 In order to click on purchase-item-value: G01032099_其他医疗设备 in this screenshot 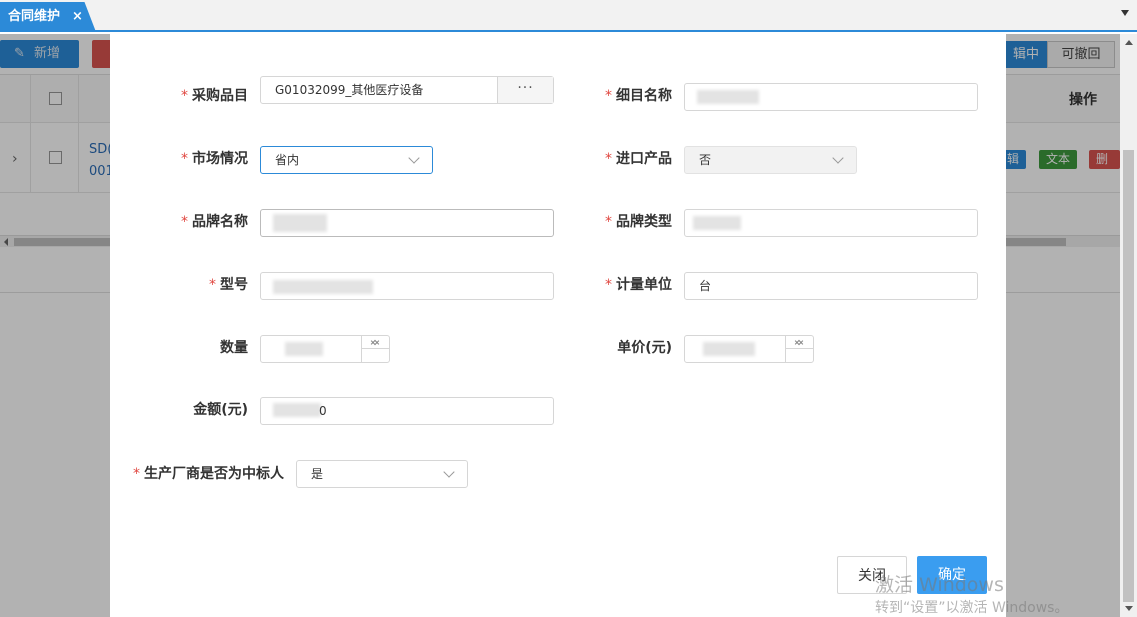, I will do `click(349, 90)`.